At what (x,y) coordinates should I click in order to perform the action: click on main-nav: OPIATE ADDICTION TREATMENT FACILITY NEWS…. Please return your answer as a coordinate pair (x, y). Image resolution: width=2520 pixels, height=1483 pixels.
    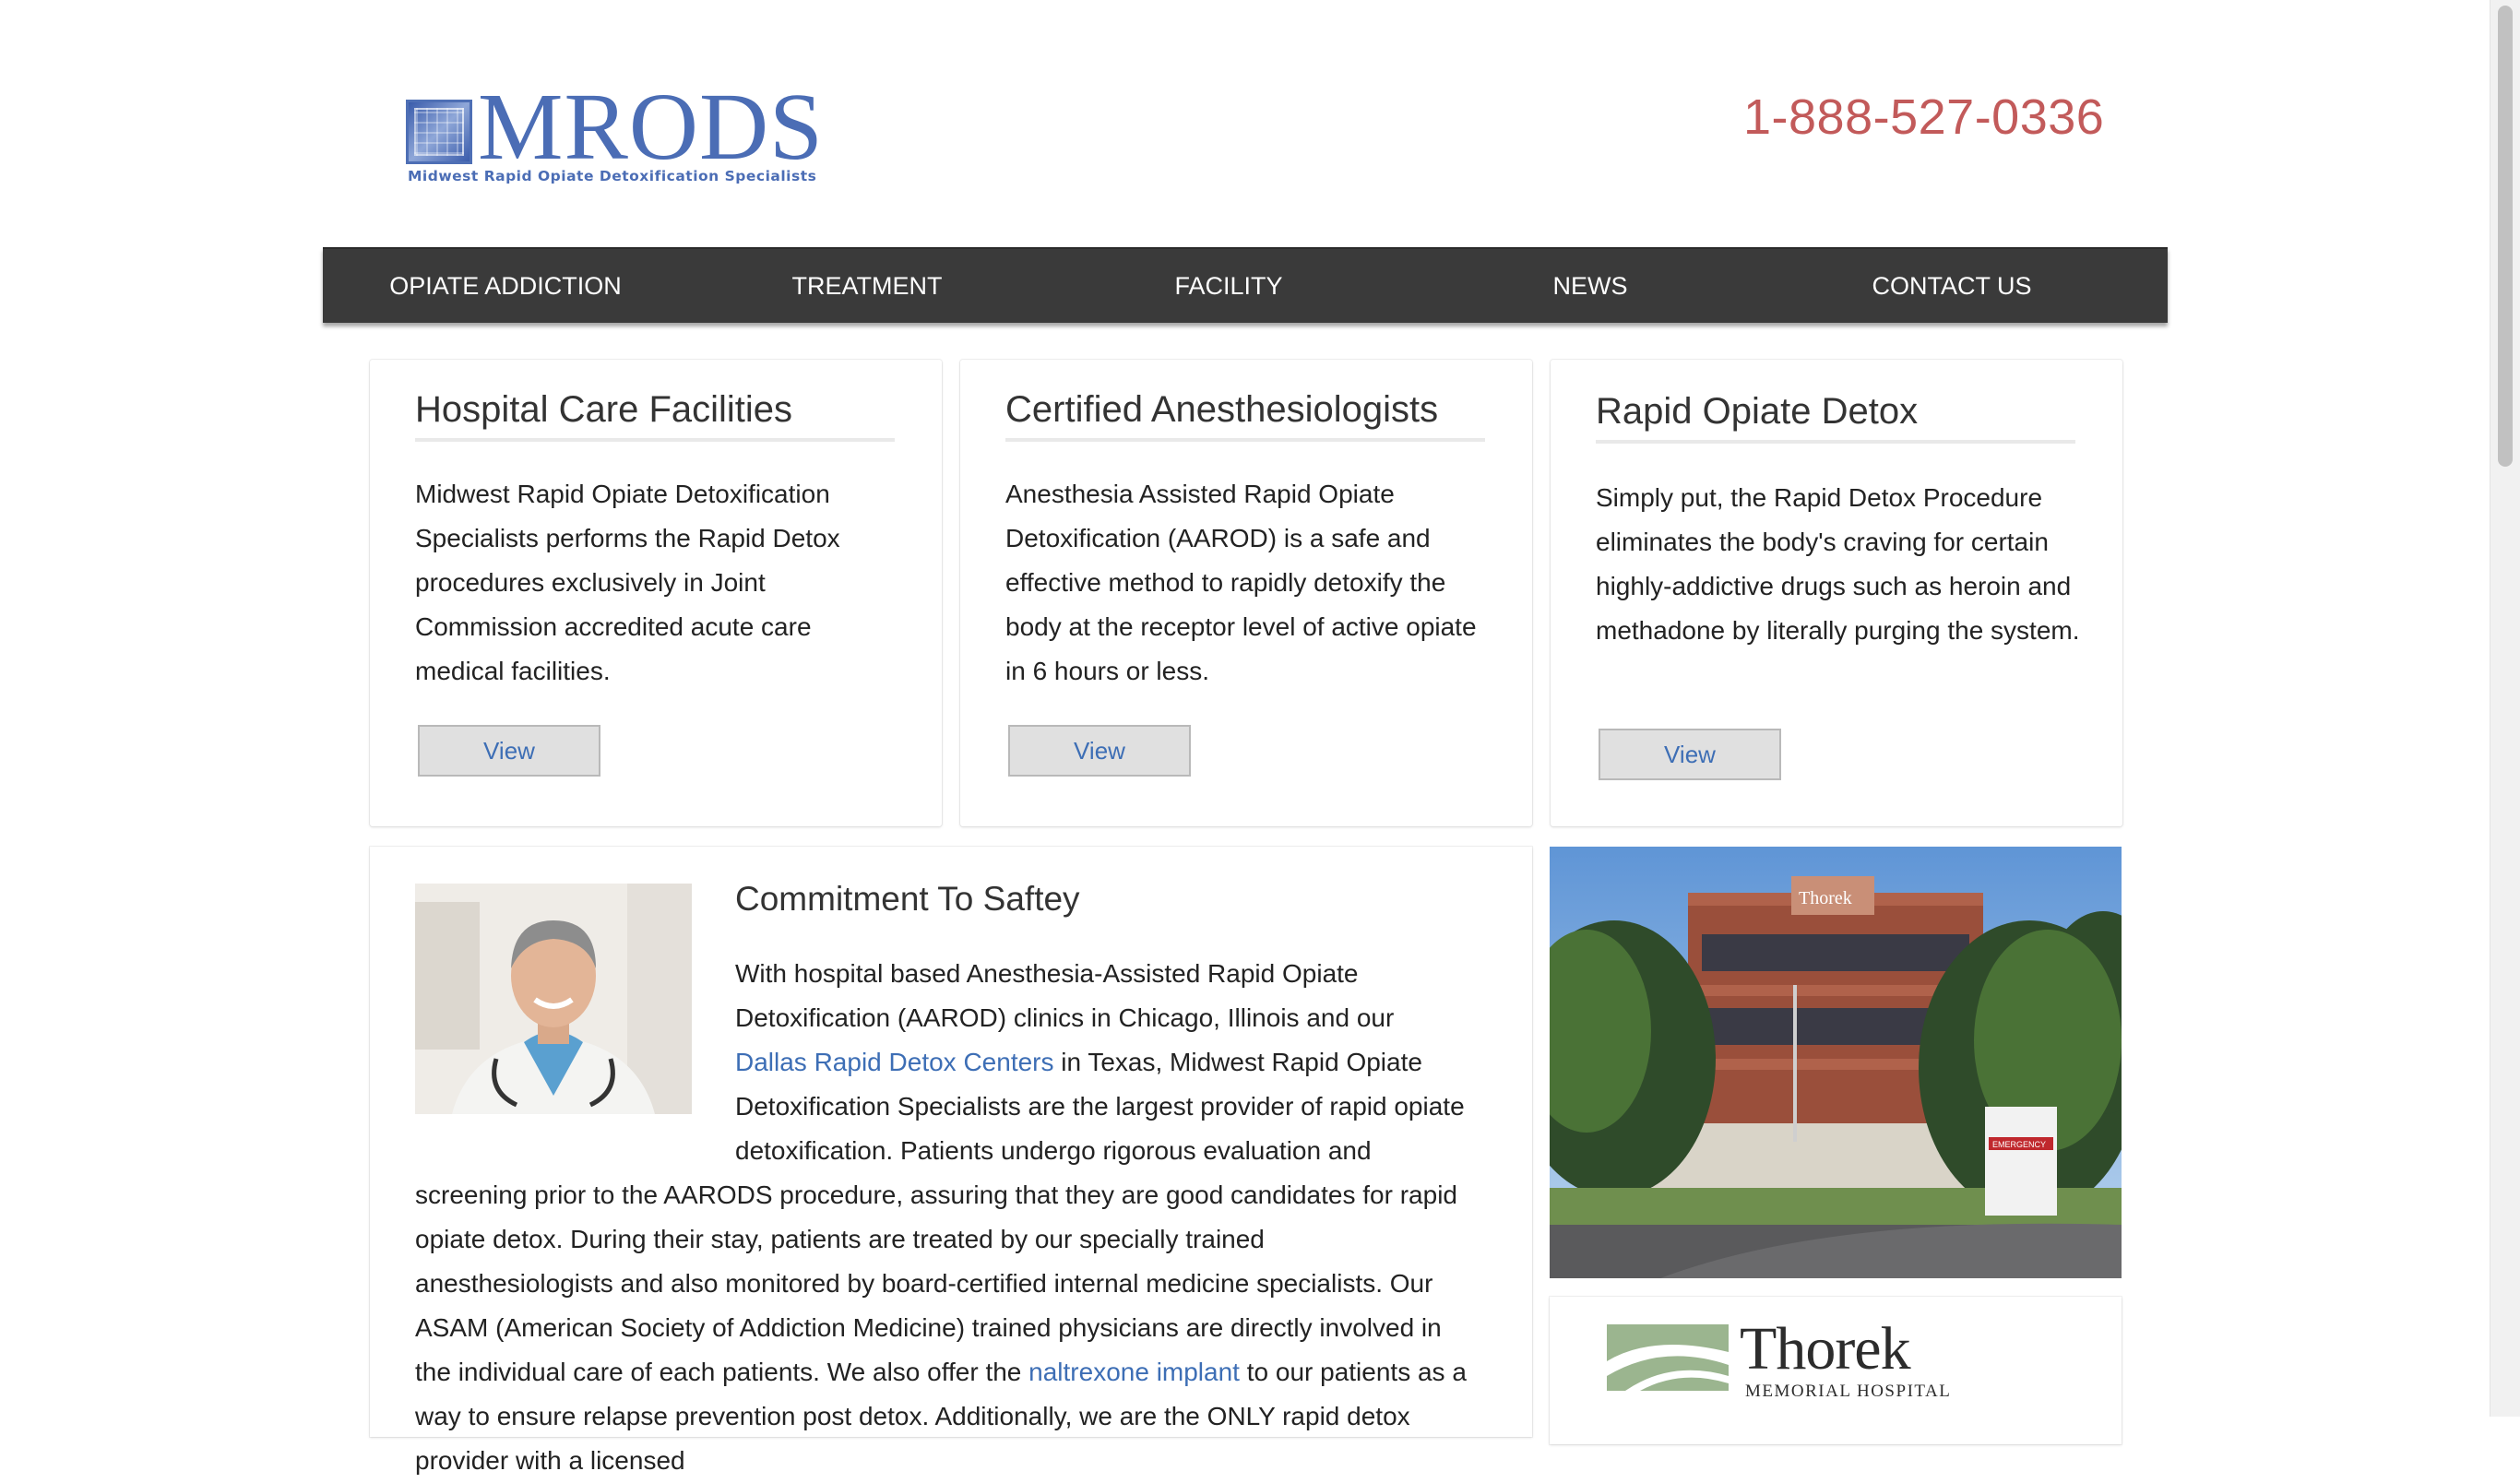
    Looking at the image, I should click on (1245, 285).